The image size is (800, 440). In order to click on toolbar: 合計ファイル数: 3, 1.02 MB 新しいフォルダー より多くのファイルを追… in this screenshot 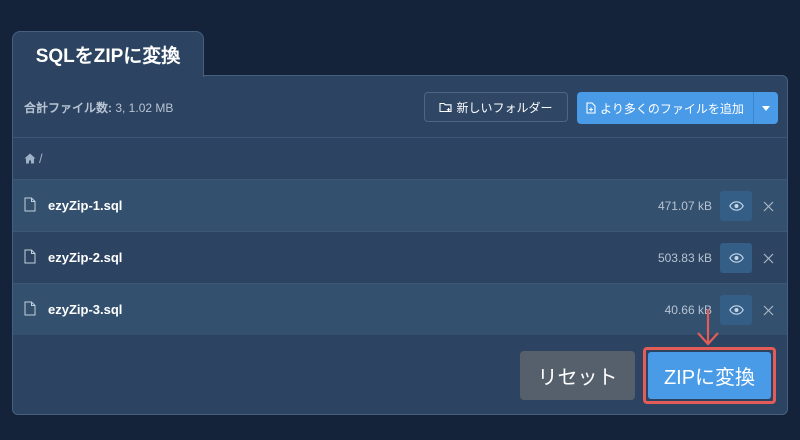, I will do `click(400, 106)`.